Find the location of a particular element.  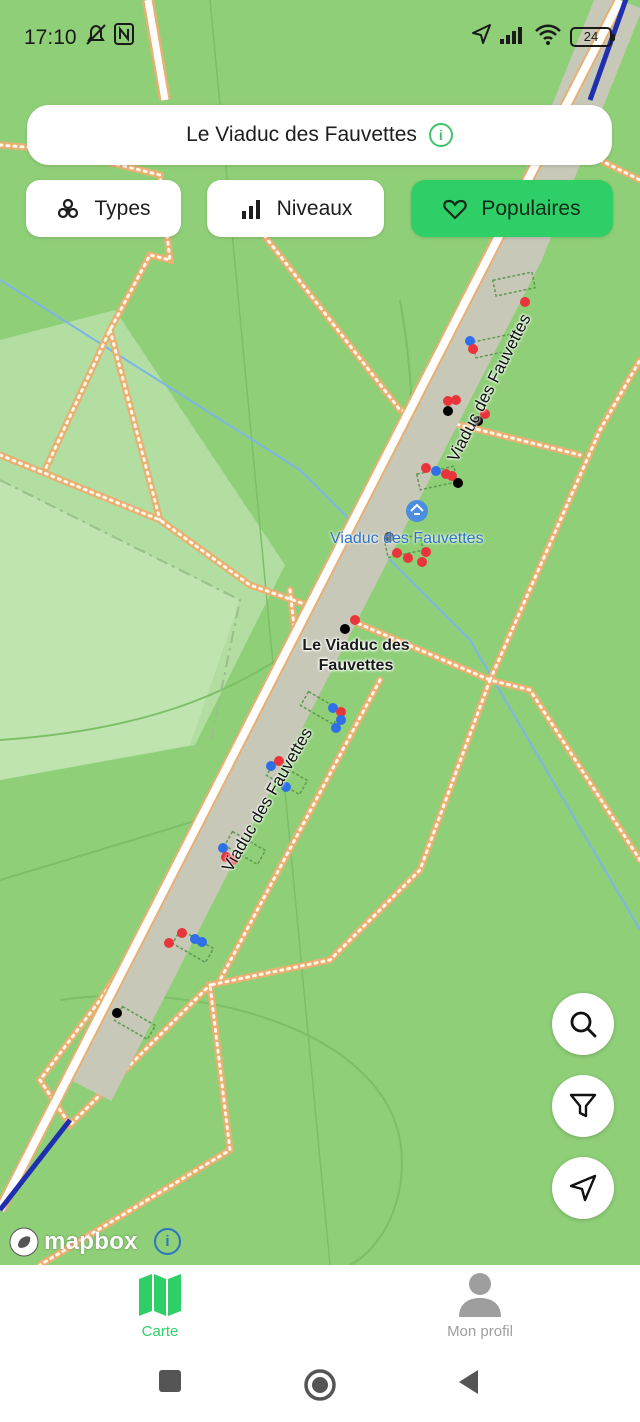

map-icon is located at coordinates (160, 1295).